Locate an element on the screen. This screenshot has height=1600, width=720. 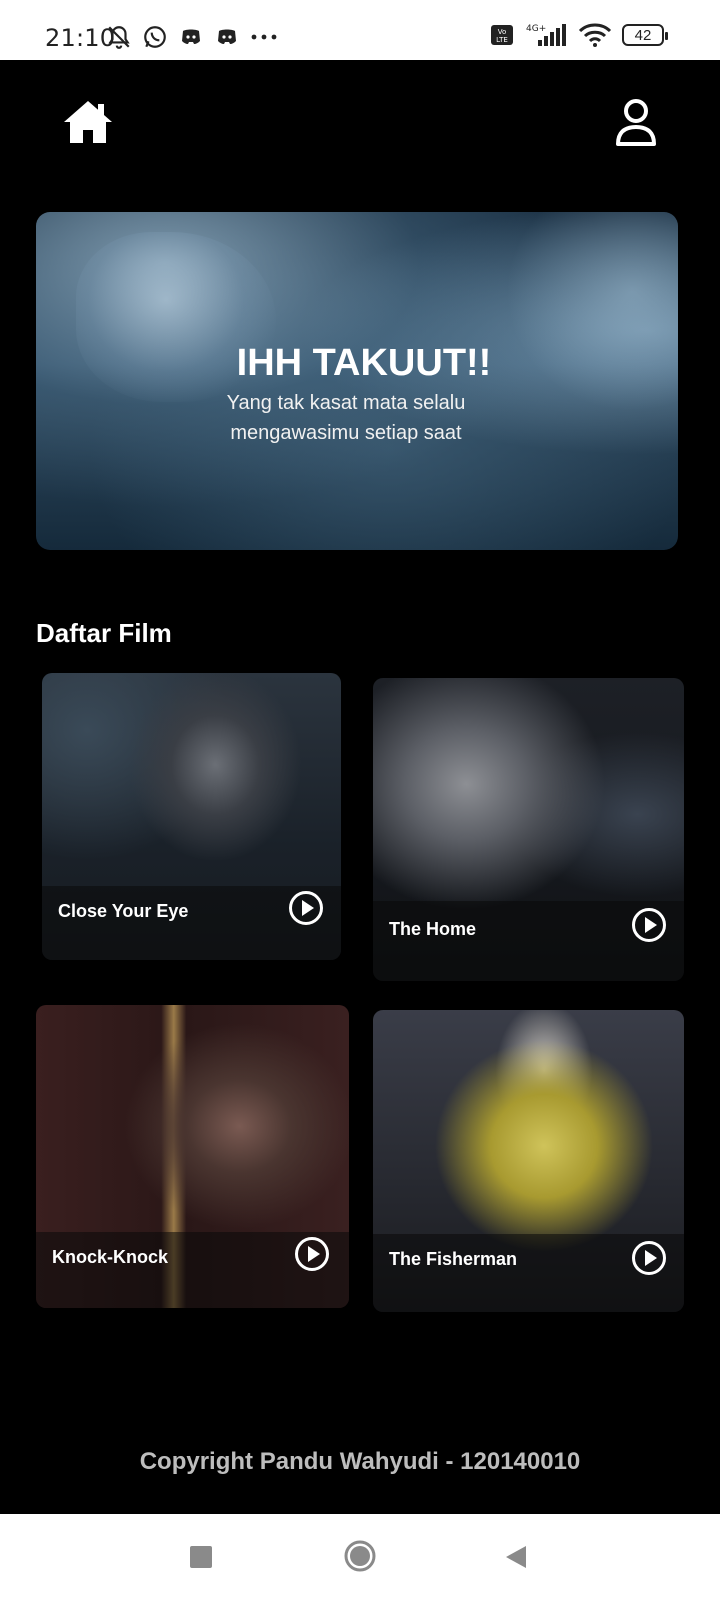
user-icon is located at coordinates (636, 122).